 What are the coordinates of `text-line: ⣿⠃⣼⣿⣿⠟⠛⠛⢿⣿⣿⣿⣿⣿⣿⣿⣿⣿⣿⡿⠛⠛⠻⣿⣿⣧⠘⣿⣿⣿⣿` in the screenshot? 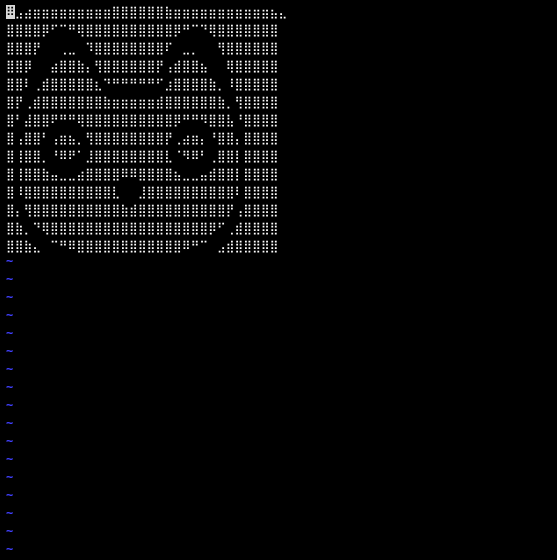 It's located at (142, 120).